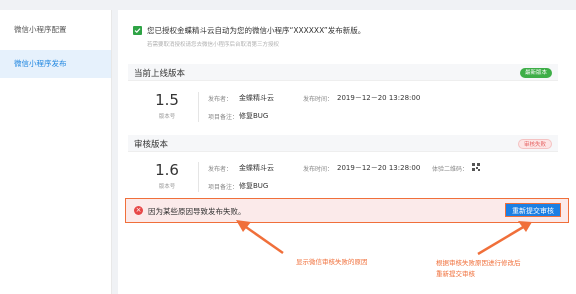  Describe the element at coordinates (455, 274) in the screenshot. I see `annotation-right-line2: 重新提交审核` at that location.